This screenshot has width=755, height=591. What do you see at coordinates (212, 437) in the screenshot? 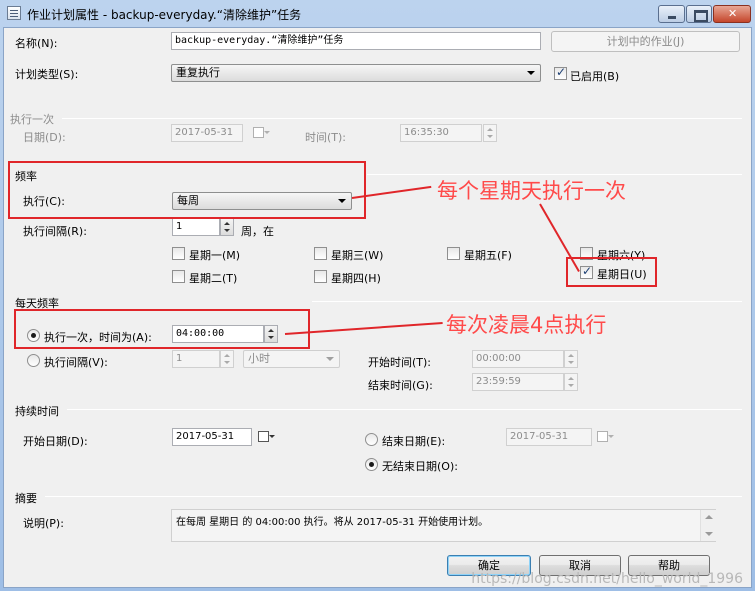
I see `start-date-input: 2017-05-31` at bounding box center [212, 437].